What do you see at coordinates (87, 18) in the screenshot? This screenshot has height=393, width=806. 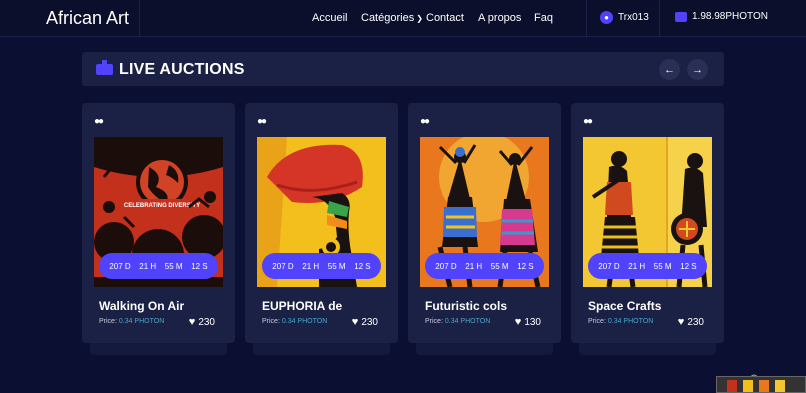 I see `brand-name: African Art` at bounding box center [87, 18].